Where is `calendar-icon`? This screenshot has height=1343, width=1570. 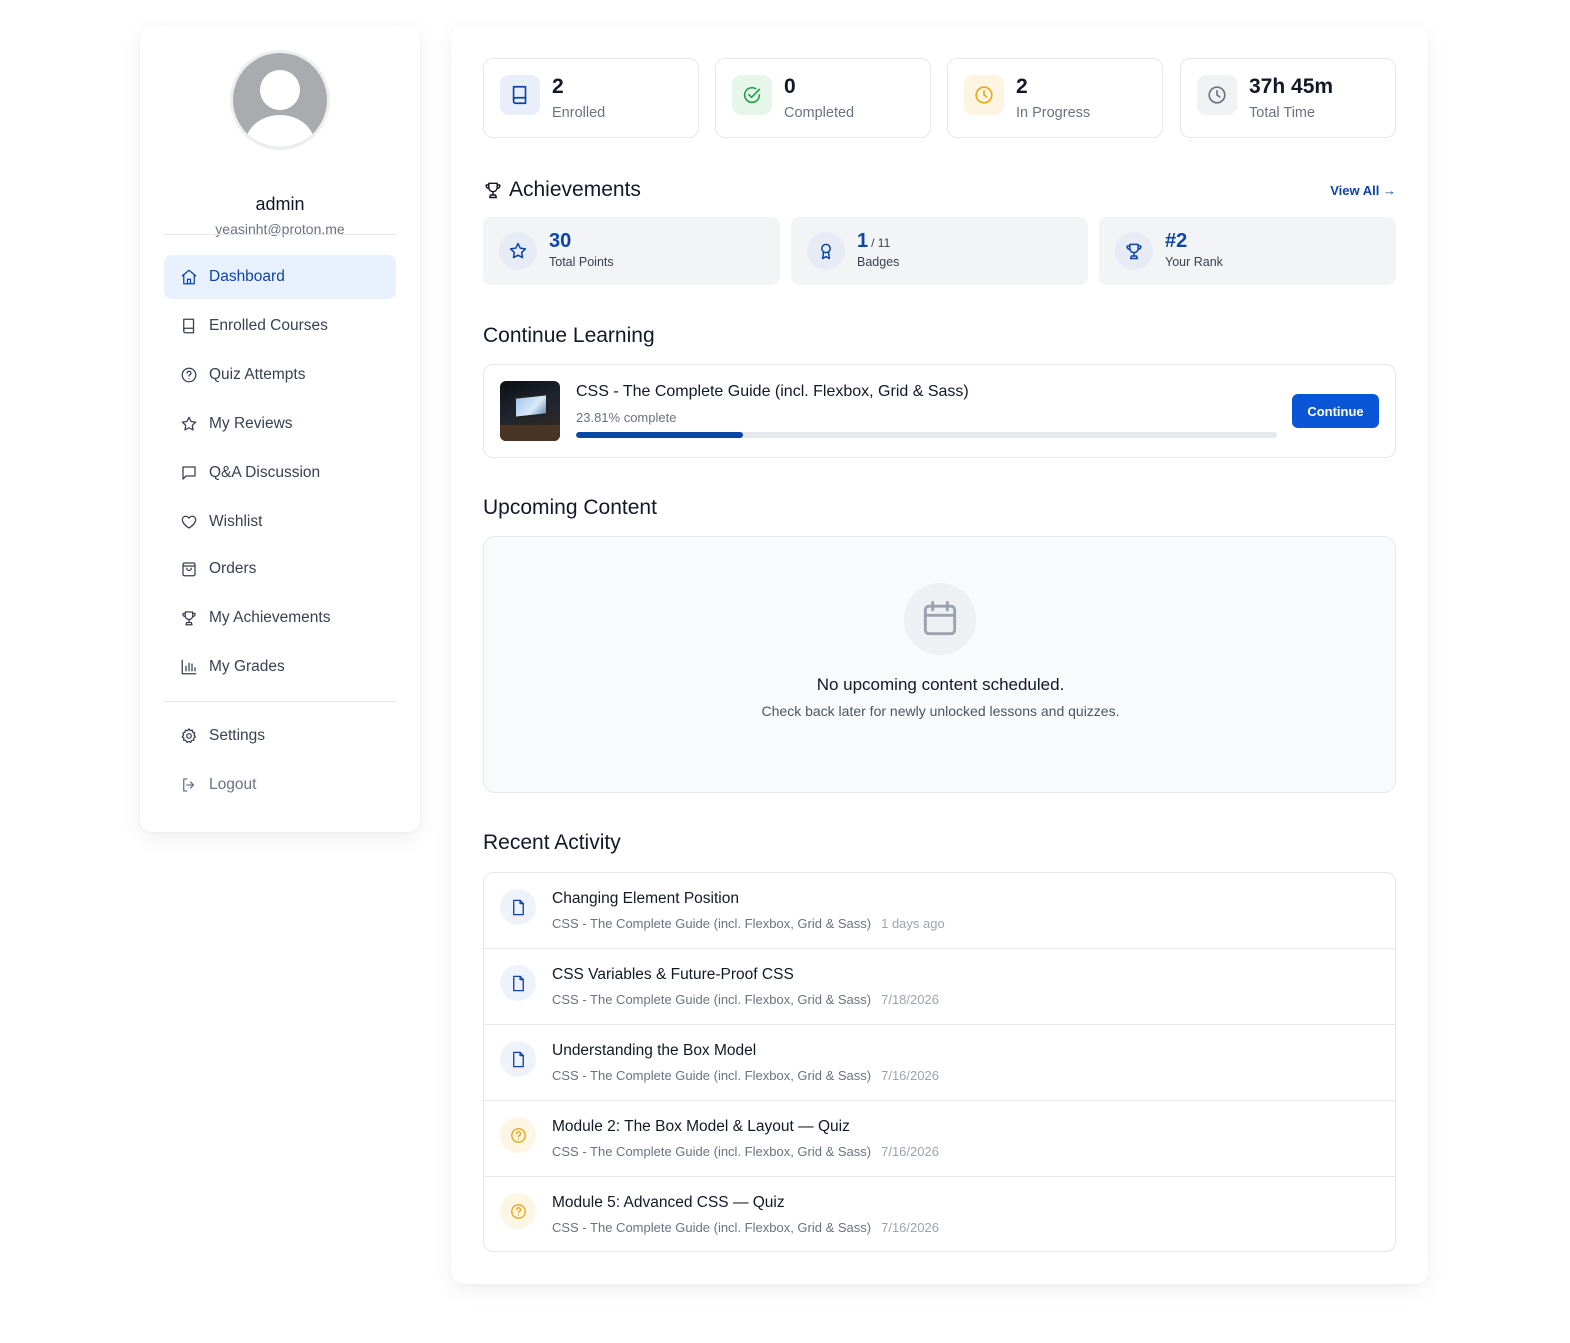
calendar-icon is located at coordinates (940, 619).